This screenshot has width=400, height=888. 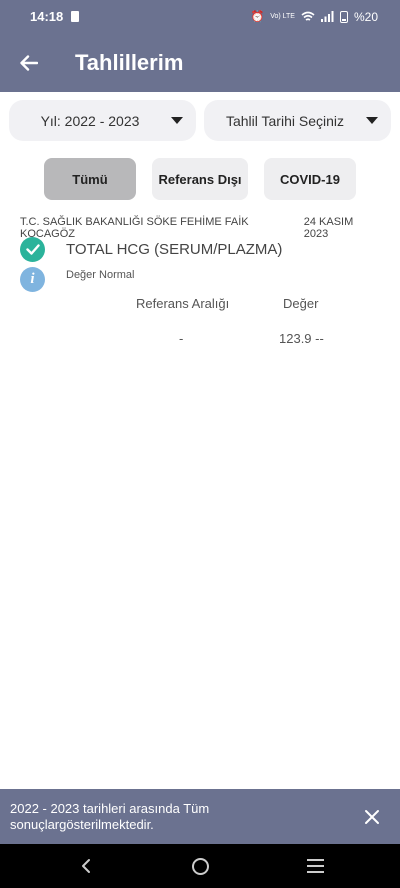 I want to click on tab-covid19: COVID-19, so click(x=310, y=179).